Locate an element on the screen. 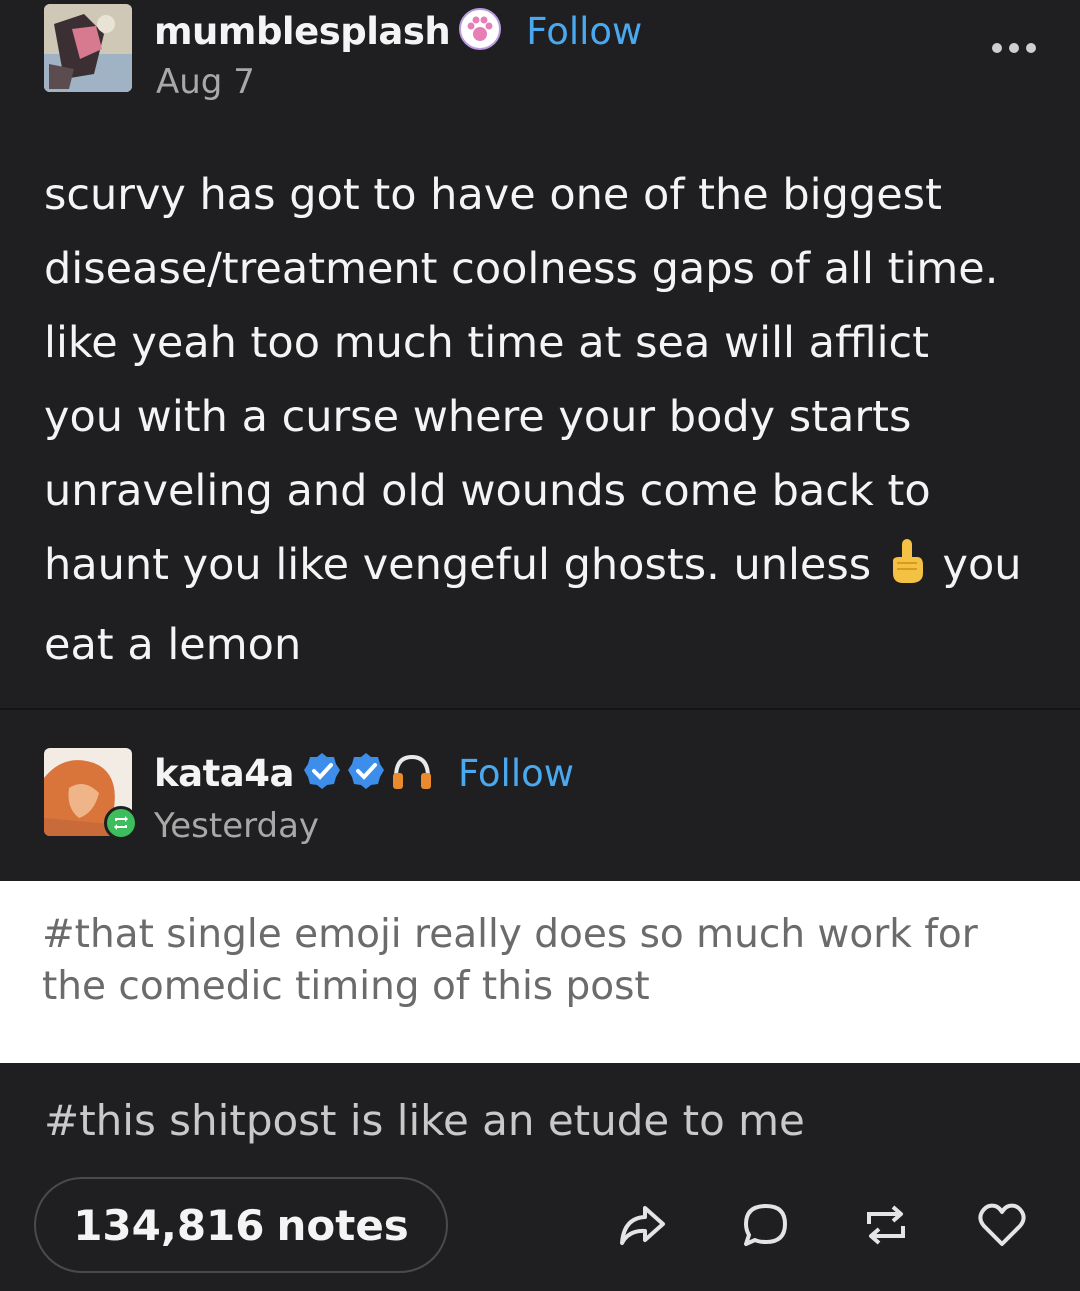  post-date: Aug 7 is located at coordinates (205, 82).